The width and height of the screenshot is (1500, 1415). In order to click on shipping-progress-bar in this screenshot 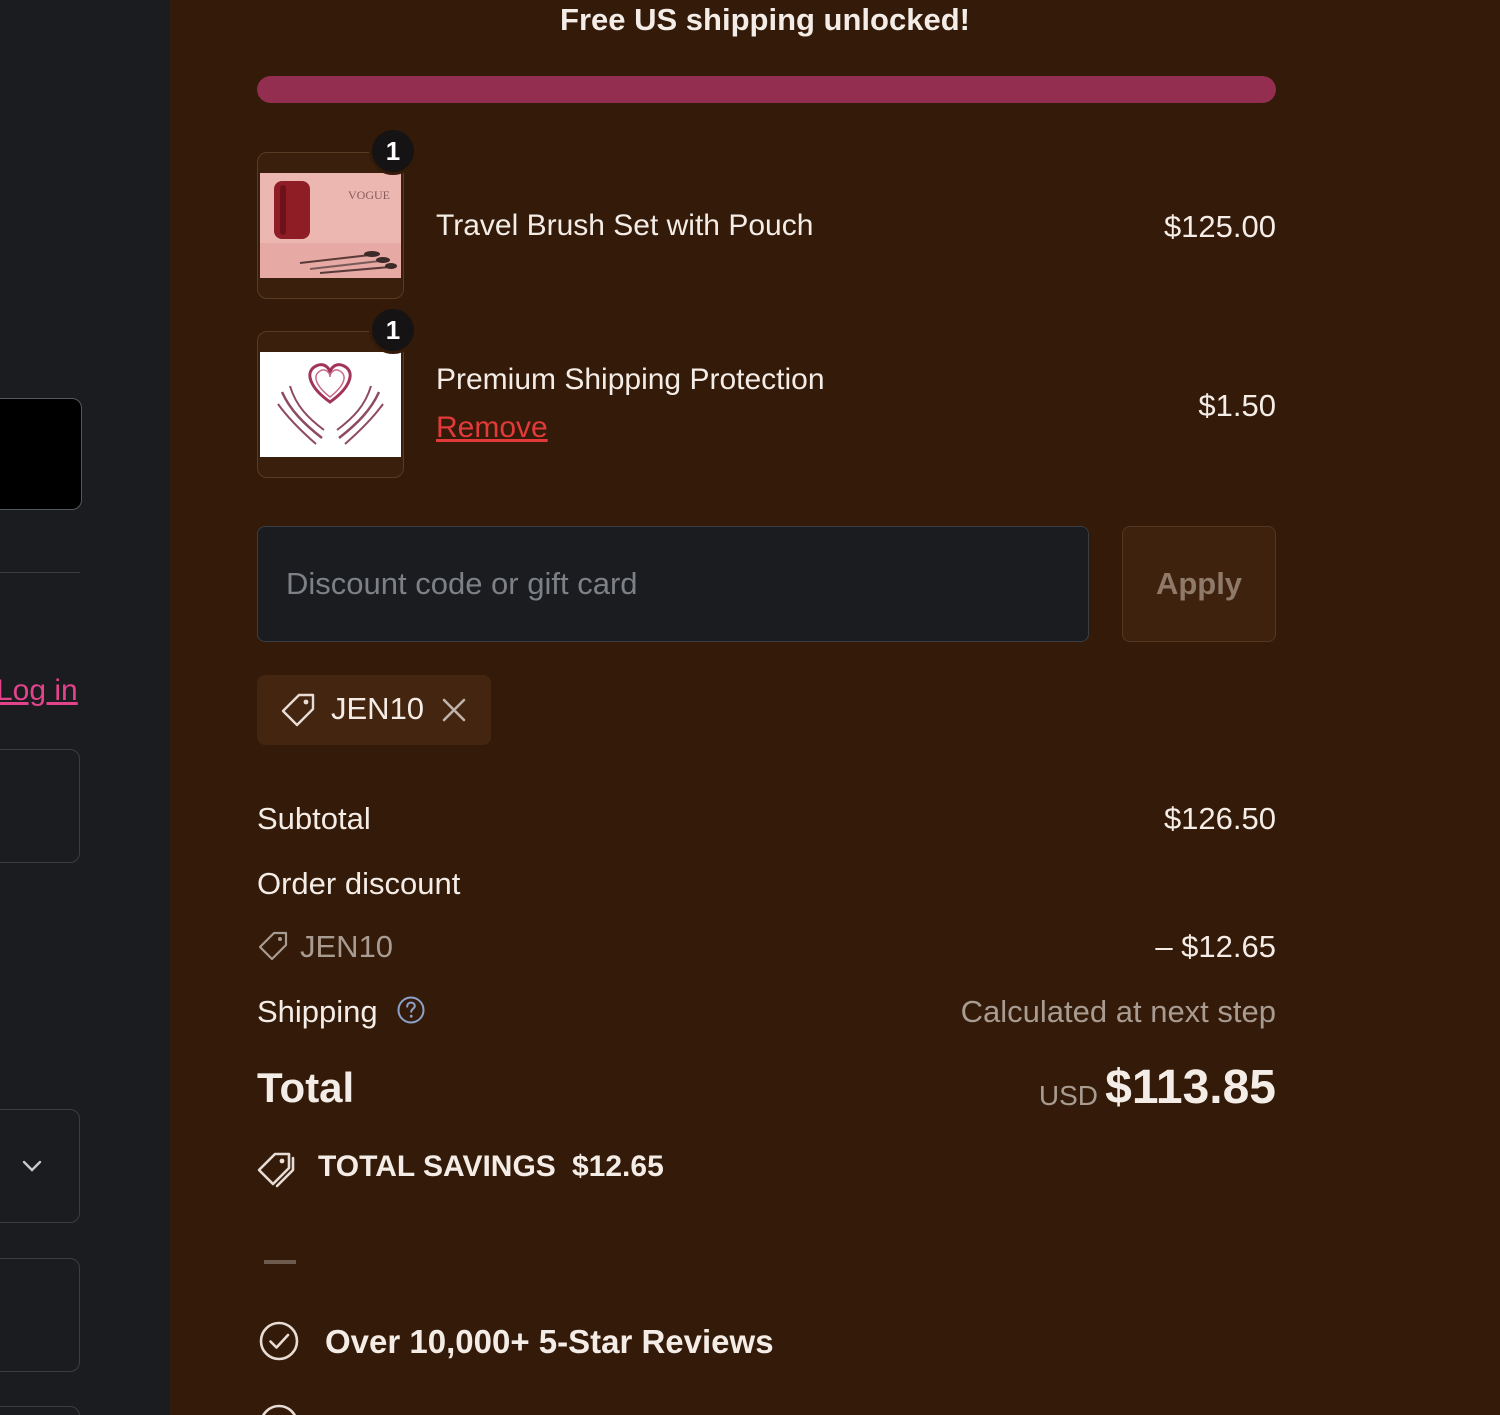, I will do `click(766, 89)`.